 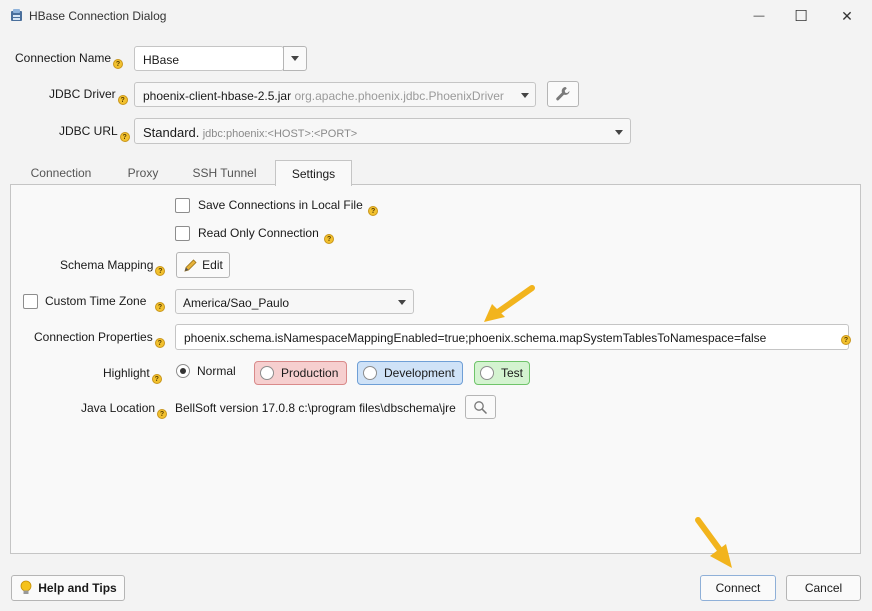 What do you see at coordinates (190, 265) in the screenshot?
I see `pencil-icon` at bounding box center [190, 265].